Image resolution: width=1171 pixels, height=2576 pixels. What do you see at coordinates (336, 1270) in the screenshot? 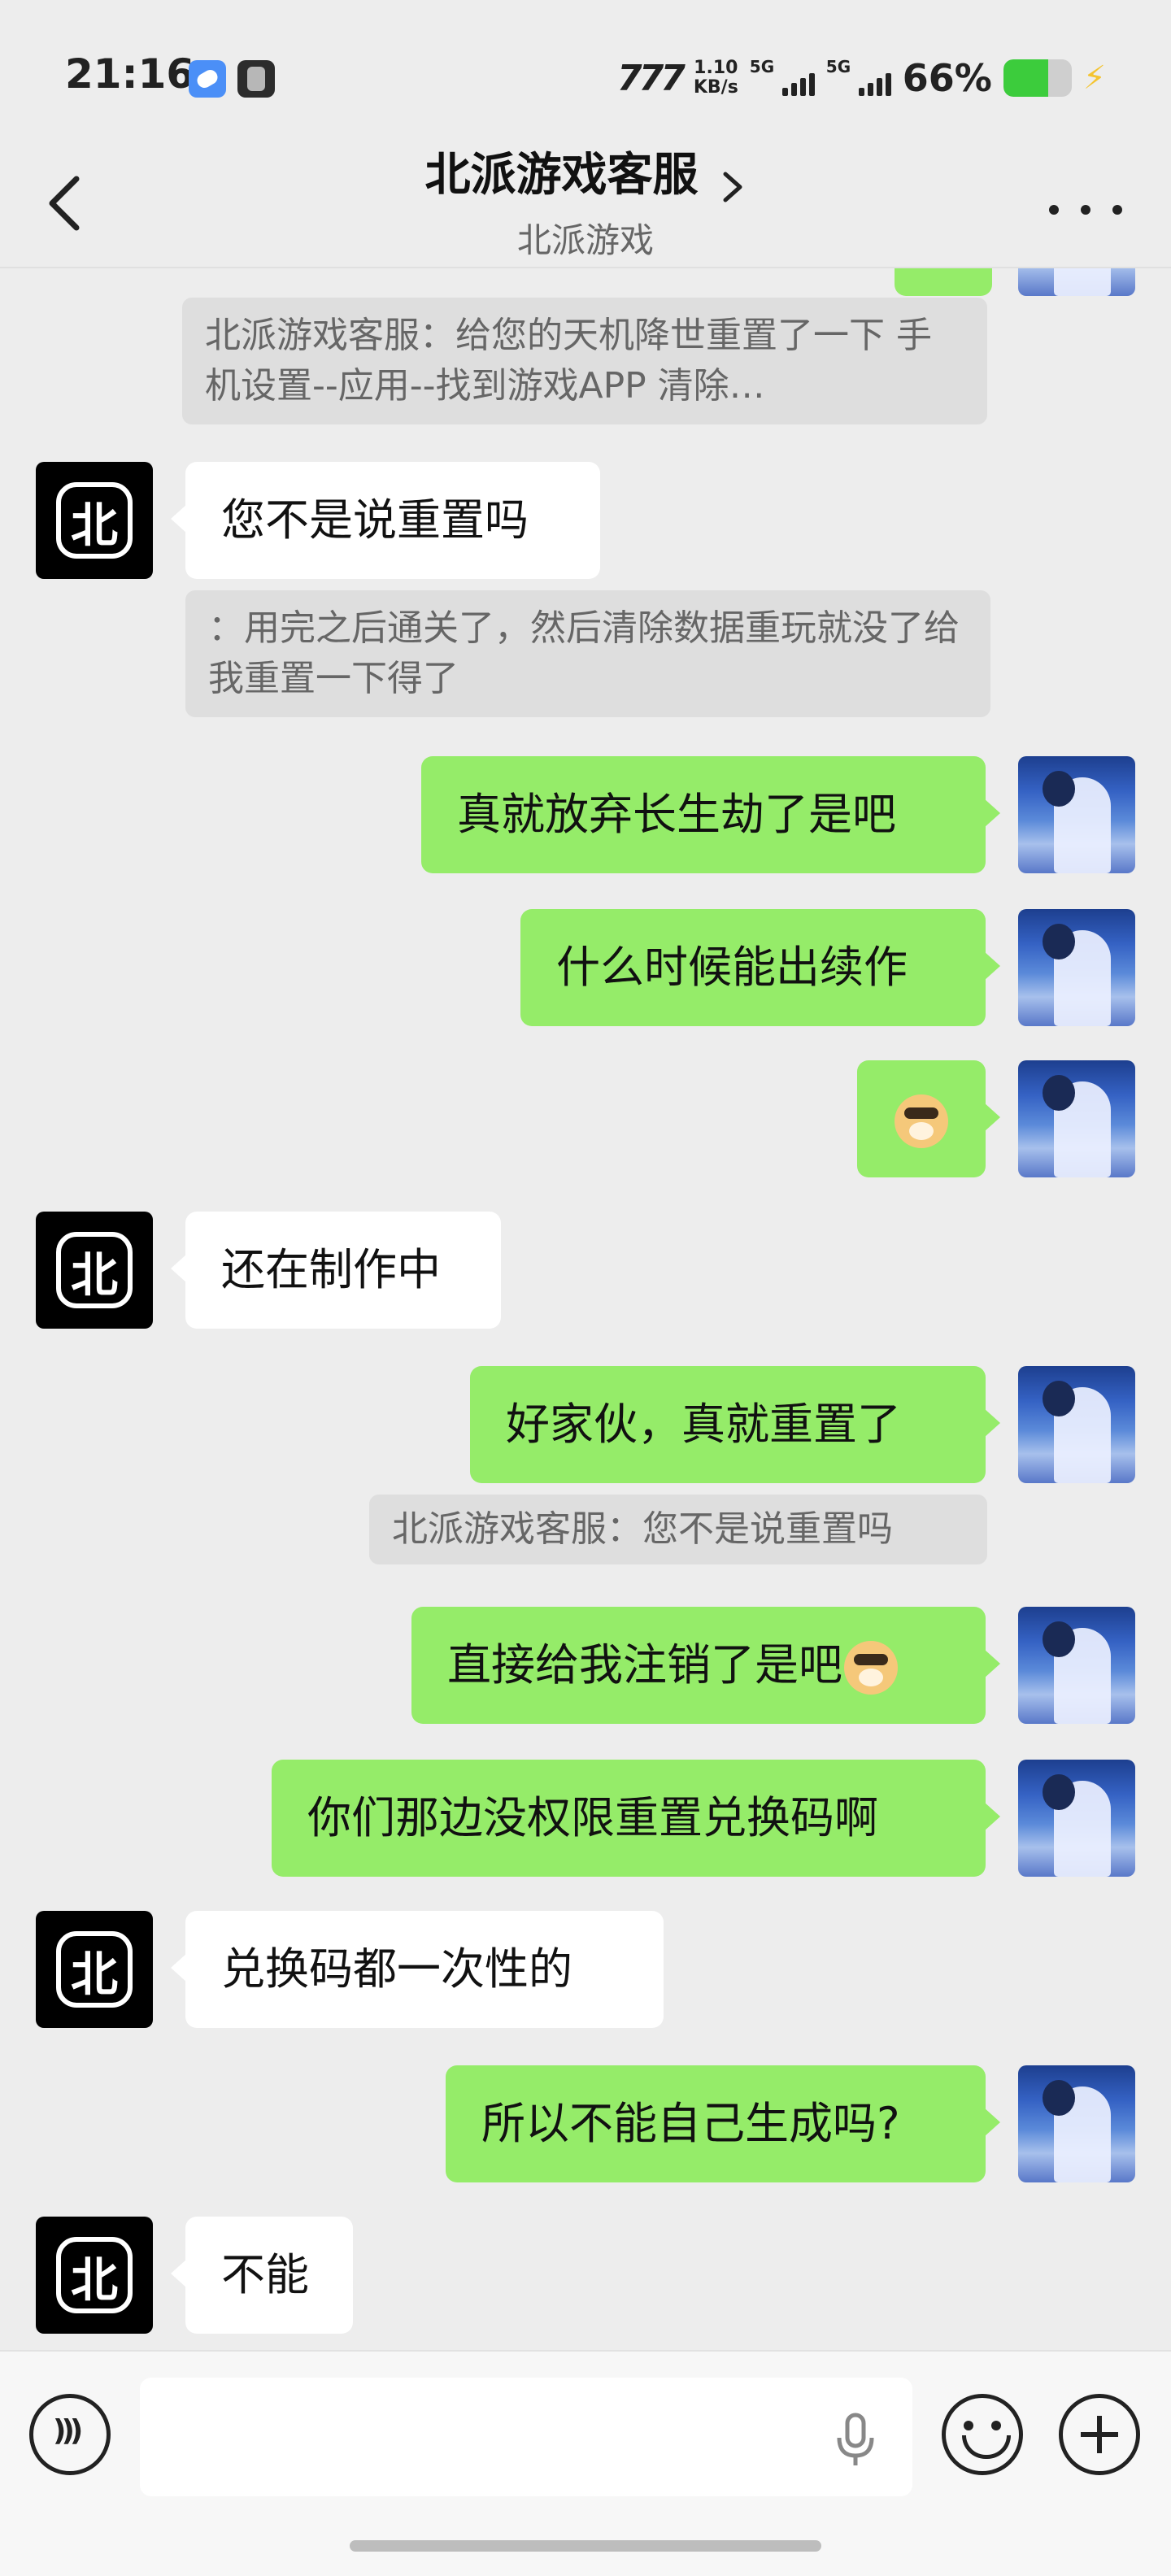
I see `message-bubble: 还在制作中` at bounding box center [336, 1270].